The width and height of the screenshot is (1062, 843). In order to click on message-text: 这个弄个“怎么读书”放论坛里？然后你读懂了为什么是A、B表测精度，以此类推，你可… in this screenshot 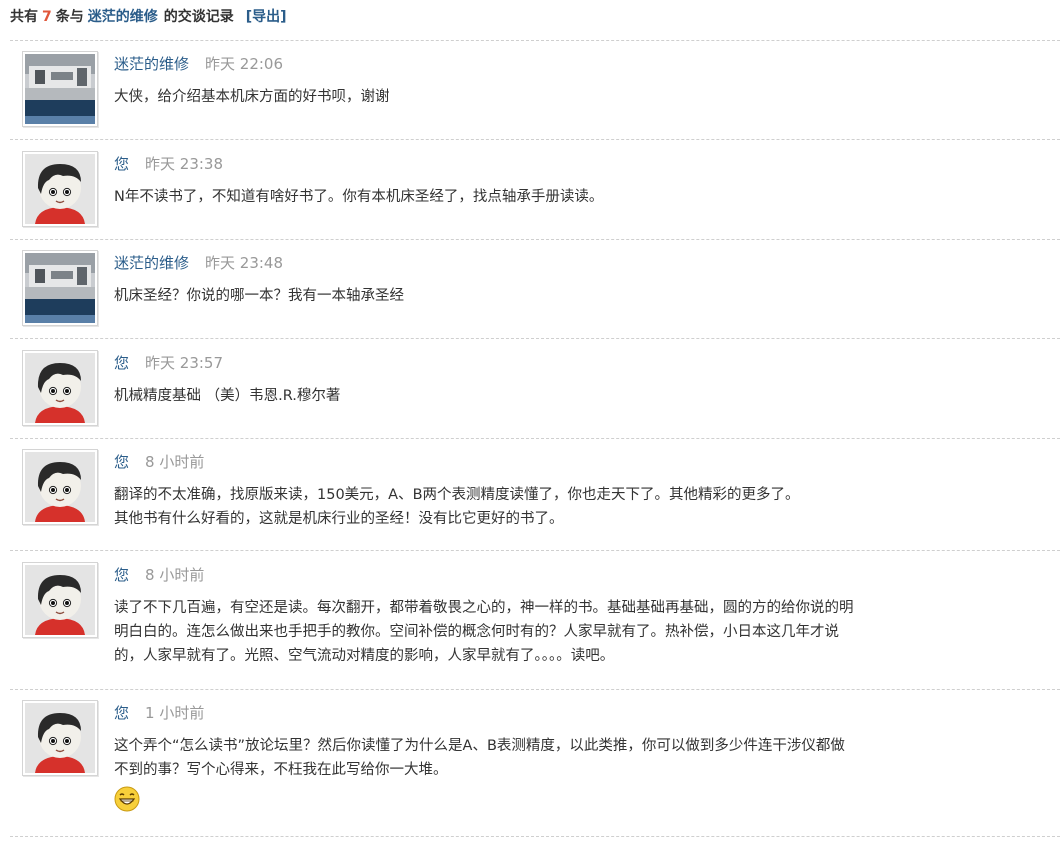, I will do `click(549, 773)`.